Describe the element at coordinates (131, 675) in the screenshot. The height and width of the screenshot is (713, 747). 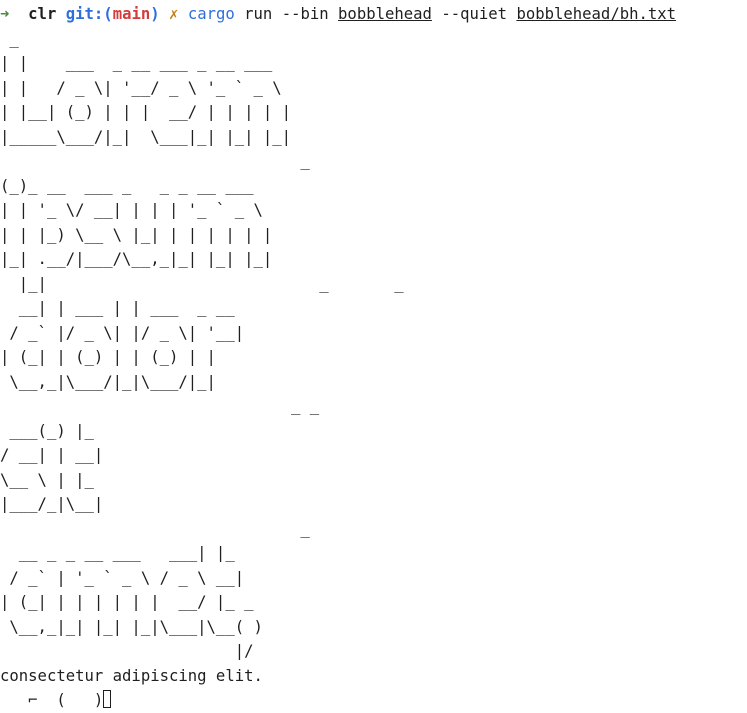
I see `output-text: consectetur adipiscing elit.` at that location.